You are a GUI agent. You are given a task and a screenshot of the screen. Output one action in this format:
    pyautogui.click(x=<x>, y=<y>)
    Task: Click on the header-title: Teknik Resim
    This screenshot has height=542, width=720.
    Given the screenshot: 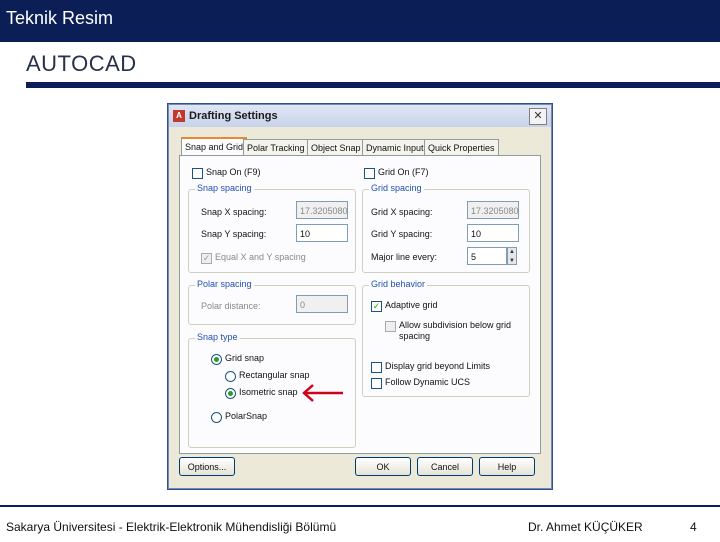 What is the action you would take?
    pyautogui.click(x=60, y=18)
    